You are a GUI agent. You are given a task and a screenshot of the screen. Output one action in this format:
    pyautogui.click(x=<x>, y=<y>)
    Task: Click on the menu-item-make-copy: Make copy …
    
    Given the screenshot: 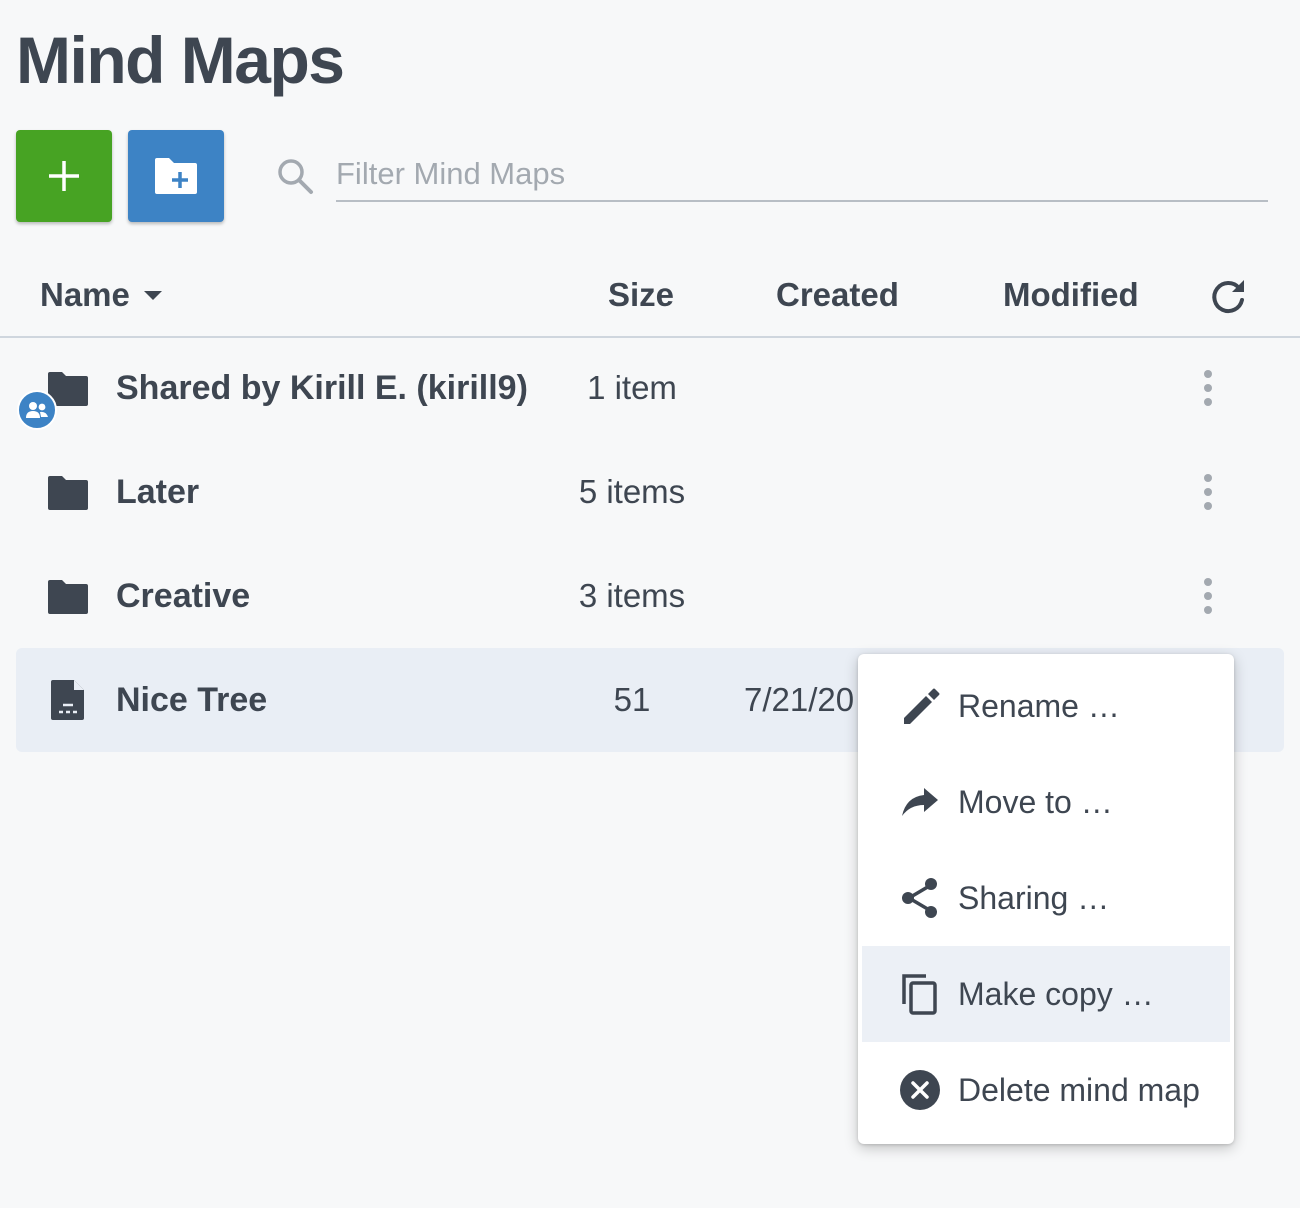 What is the action you would take?
    pyautogui.click(x=1046, y=994)
    